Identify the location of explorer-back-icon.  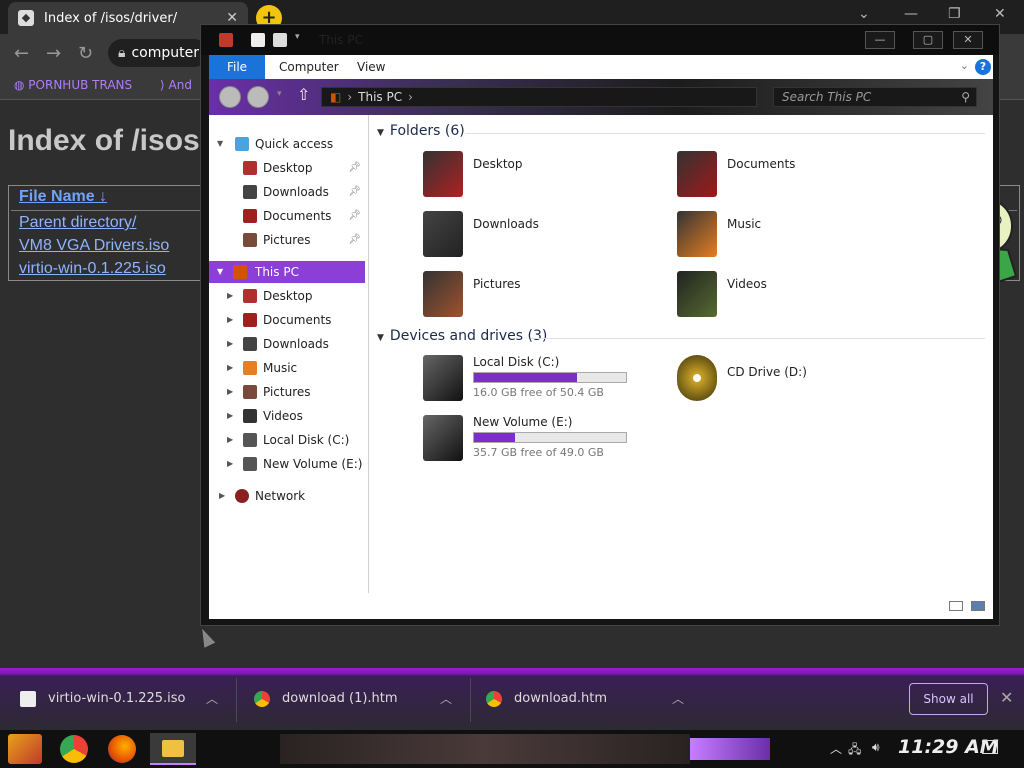
(230, 97).